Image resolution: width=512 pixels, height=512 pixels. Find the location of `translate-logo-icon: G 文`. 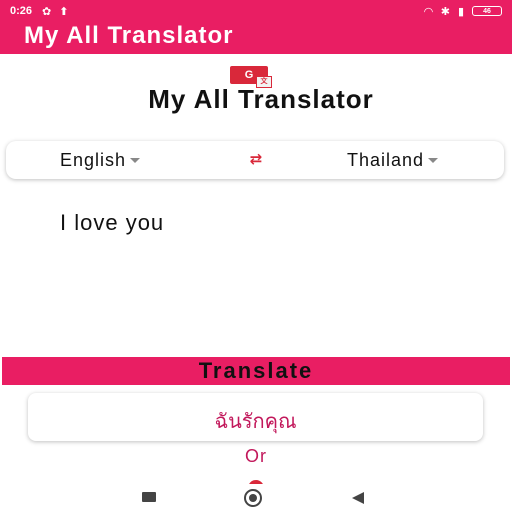

translate-logo-icon: G 文 is located at coordinates (251, 77).